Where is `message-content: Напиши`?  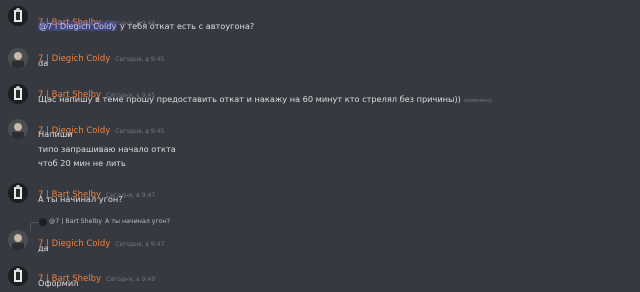 message-content: Напиши is located at coordinates (55, 134).